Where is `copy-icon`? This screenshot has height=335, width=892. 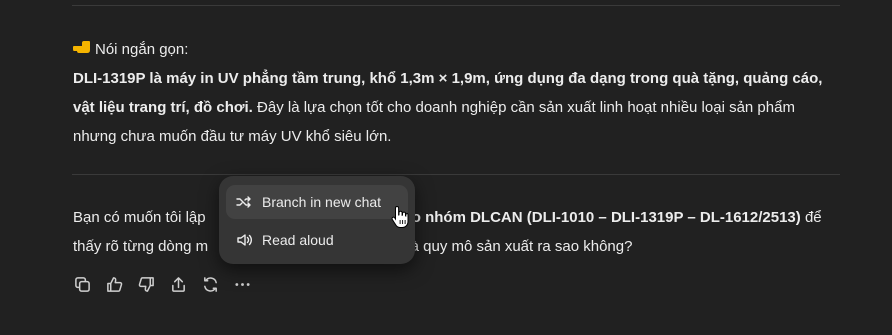
copy-icon is located at coordinates (82, 284).